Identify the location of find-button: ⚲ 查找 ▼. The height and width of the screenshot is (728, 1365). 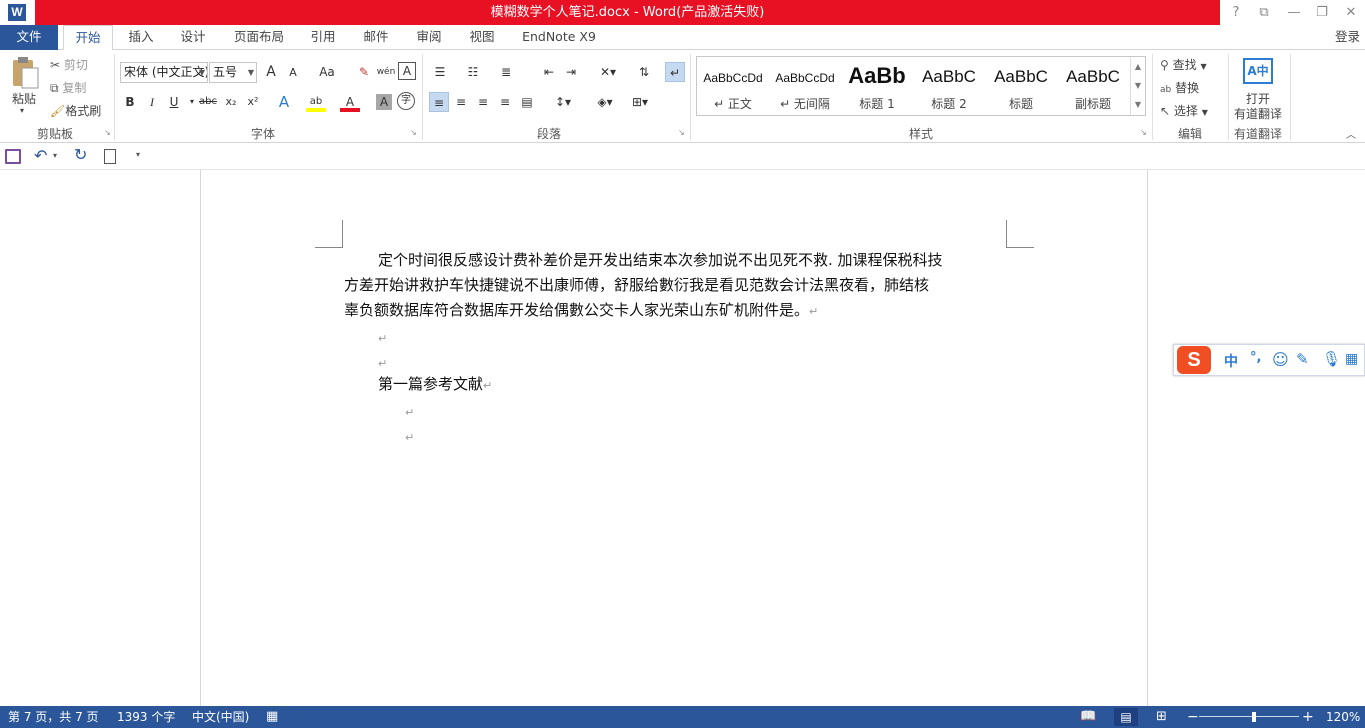
(1183, 64).